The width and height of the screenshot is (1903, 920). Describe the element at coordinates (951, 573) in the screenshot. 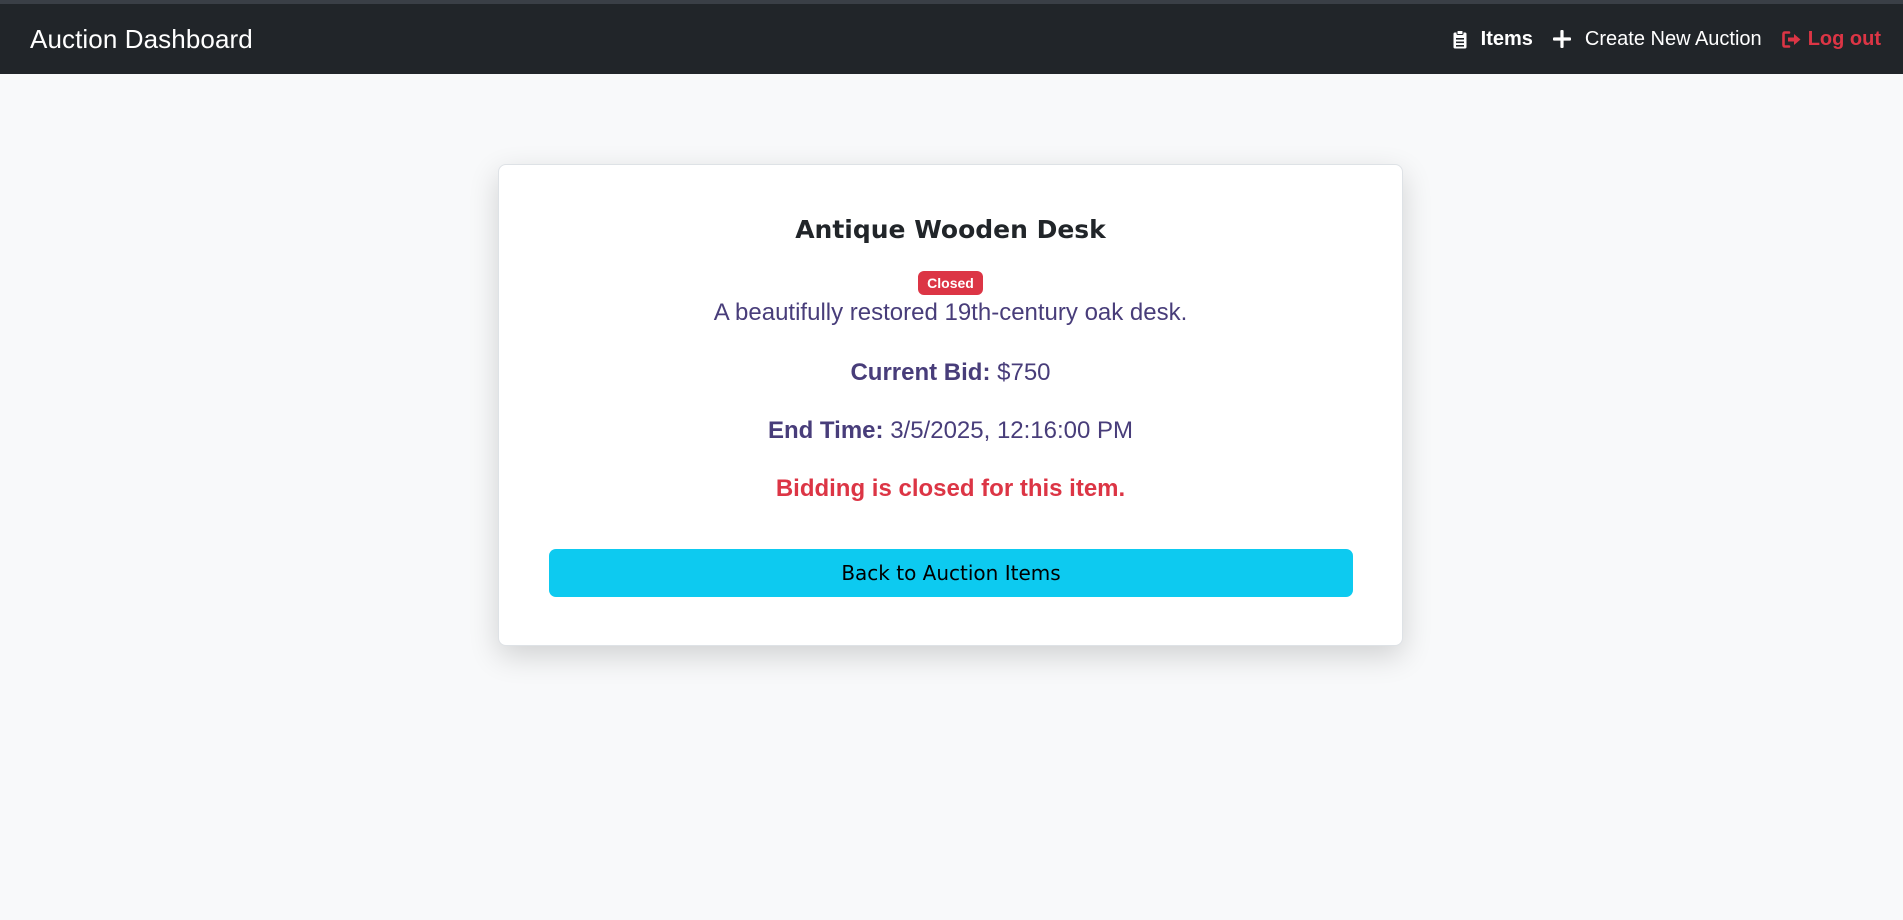

I see `back-to-auction-items-button: Back to Auction Items` at that location.